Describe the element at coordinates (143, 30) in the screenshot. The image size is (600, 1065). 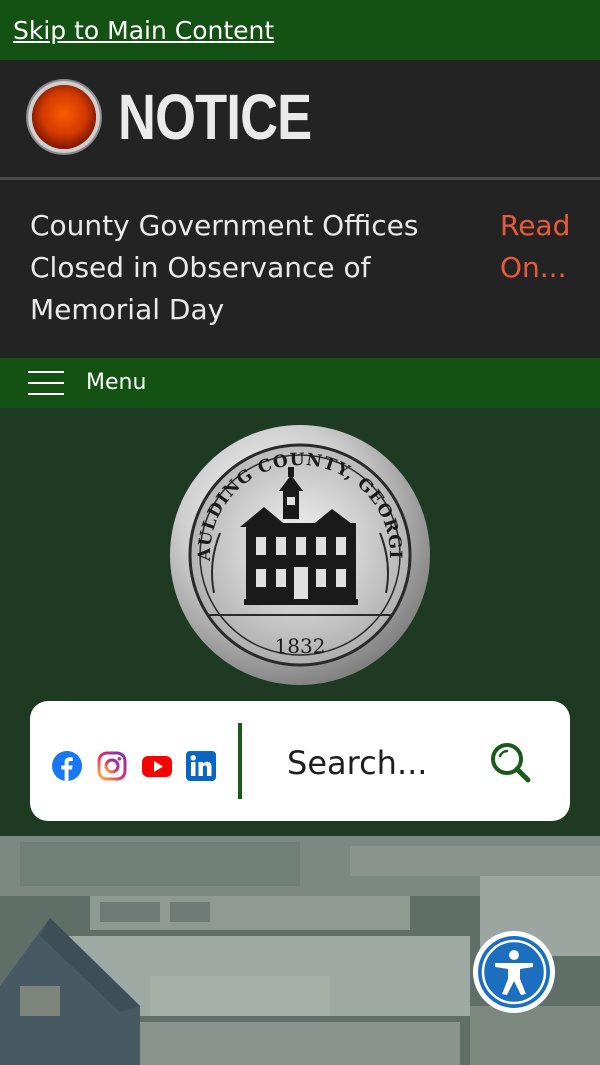
I see `skip-to-main-link: Skip to Main Content` at that location.